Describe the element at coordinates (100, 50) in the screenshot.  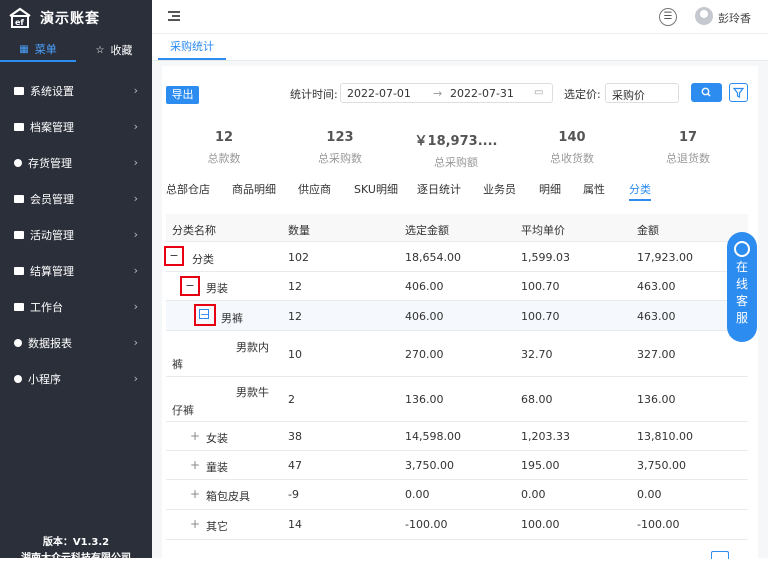
I see `star-icon: ☆` at that location.